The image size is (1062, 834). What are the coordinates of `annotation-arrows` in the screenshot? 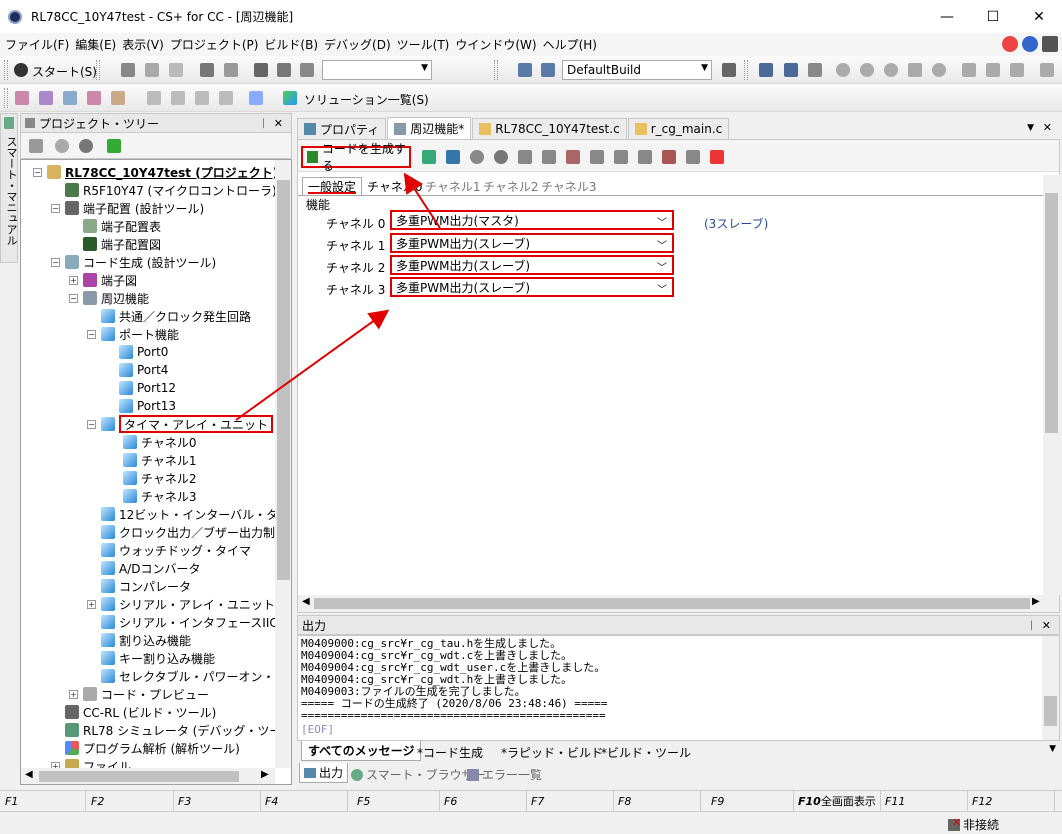 It's located at (338, 296).